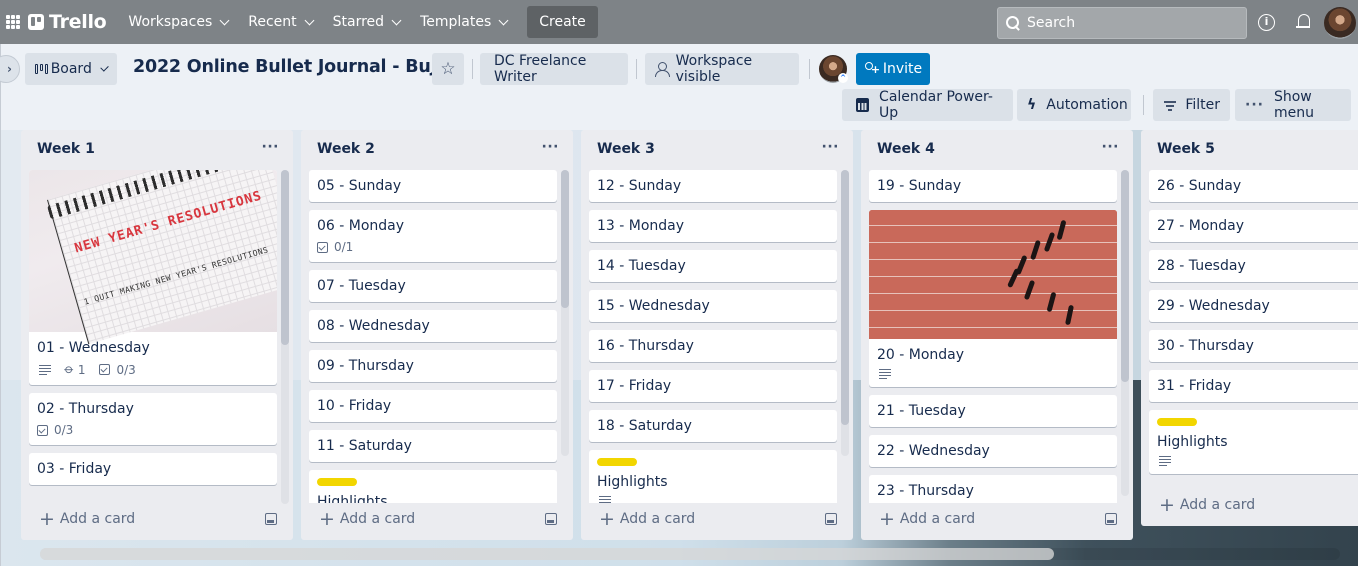 The width and height of the screenshot is (1358, 566). What do you see at coordinates (713, 266) in the screenshot?
I see `card: 14 - Tuesday` at bounding box center [713, 266].